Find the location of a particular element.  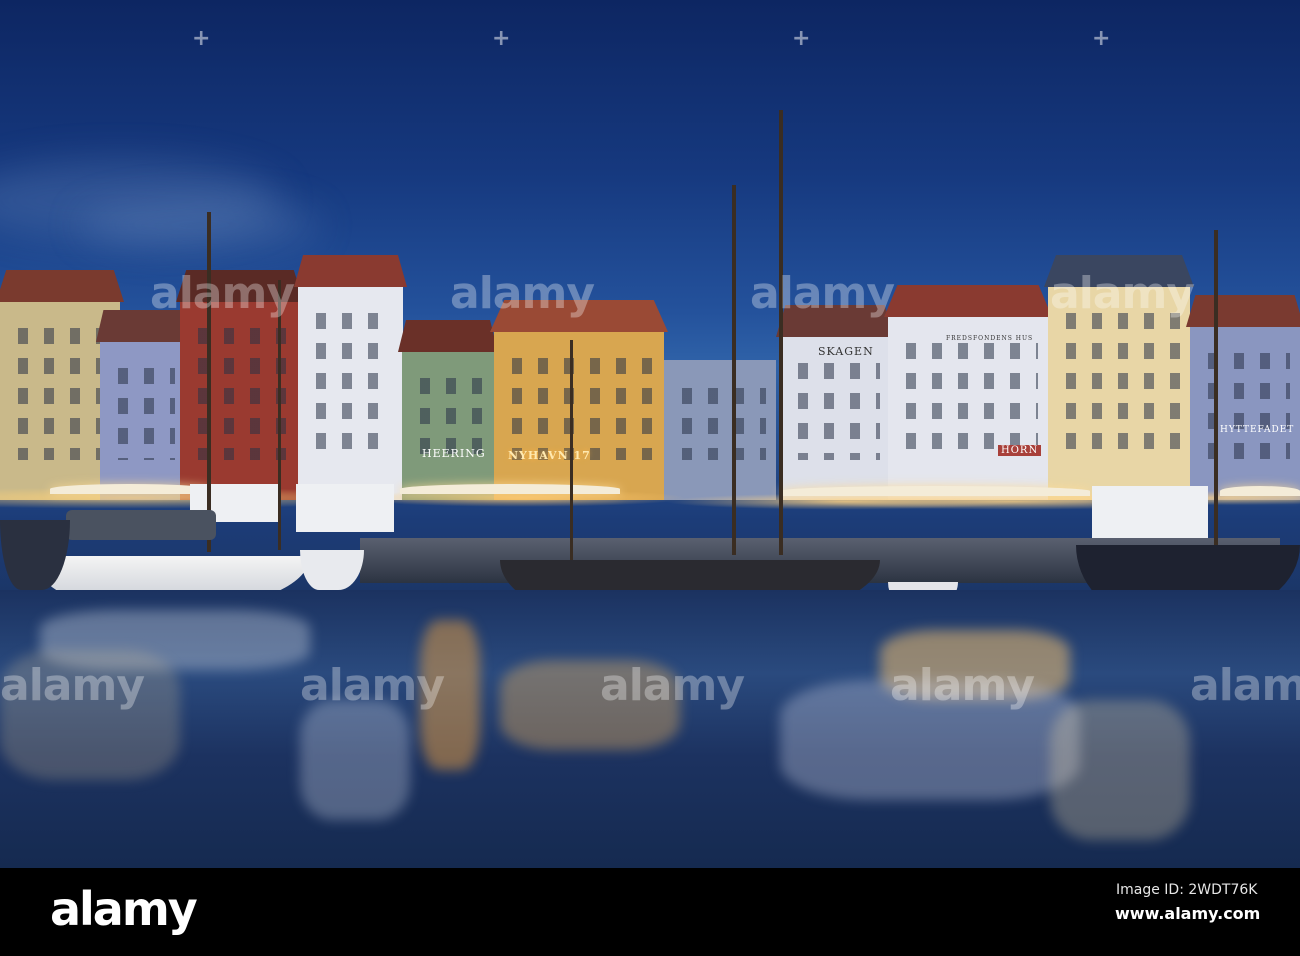

footer-bar: alamy Image ID: 2WDT76K www.alamy.com is located at coordinates (650, 912).